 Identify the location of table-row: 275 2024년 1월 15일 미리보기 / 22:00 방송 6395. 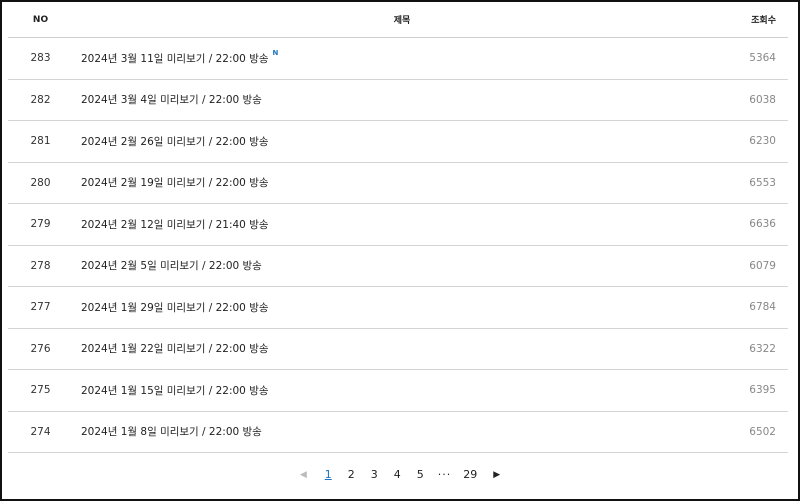
(398, 391).